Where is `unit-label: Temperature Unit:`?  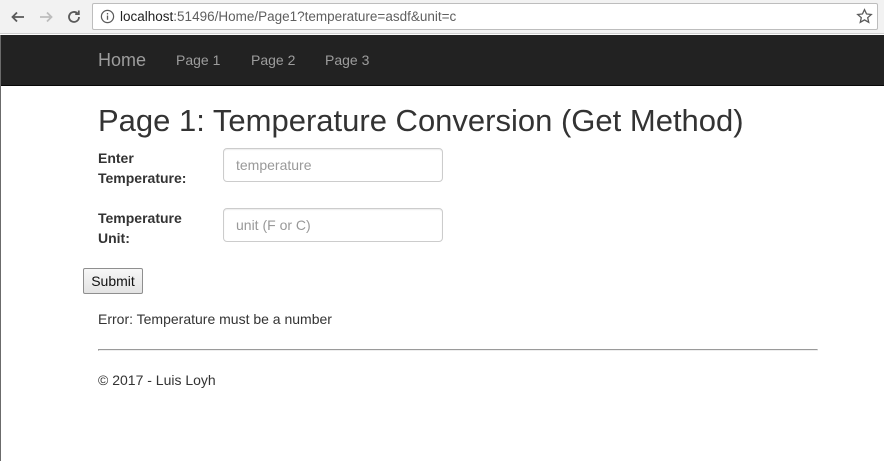
unit-label: Temperature Unit: is located at coordinates (140, 228).